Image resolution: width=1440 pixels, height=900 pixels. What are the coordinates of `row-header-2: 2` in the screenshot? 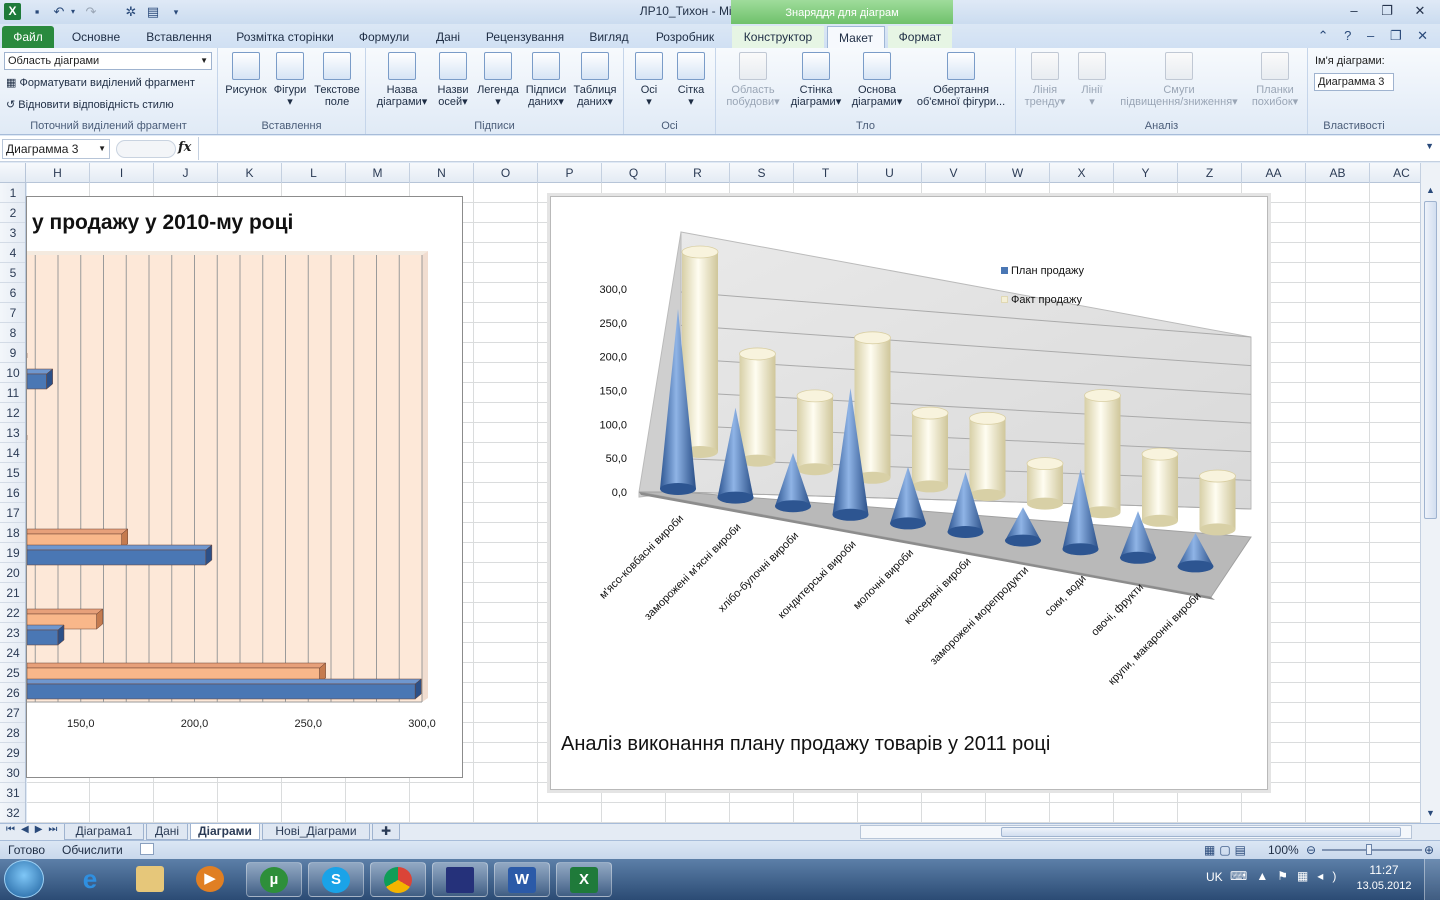 It's located at (12, 213).